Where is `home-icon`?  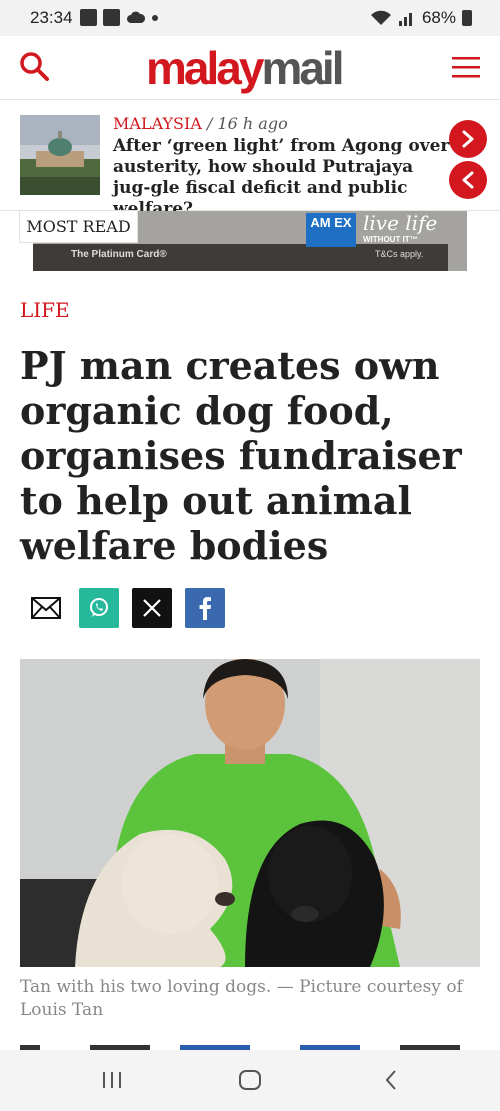
home-icon is located at coordinates (250, 1080).